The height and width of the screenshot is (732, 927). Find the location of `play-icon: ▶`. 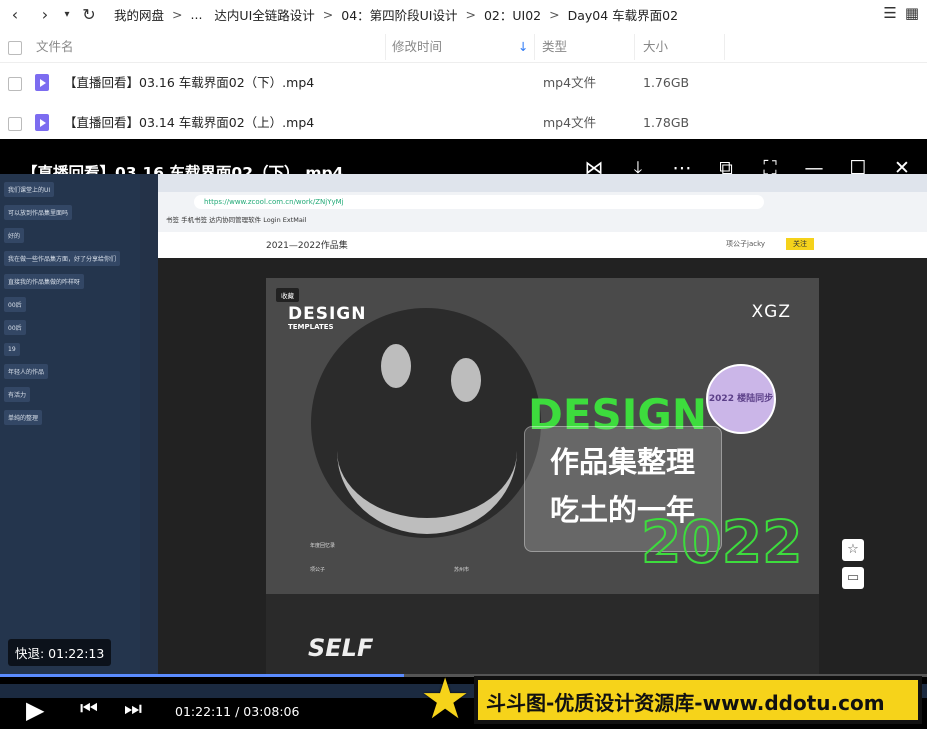

play-icon: ▶ is located at coordinates (35, 710).